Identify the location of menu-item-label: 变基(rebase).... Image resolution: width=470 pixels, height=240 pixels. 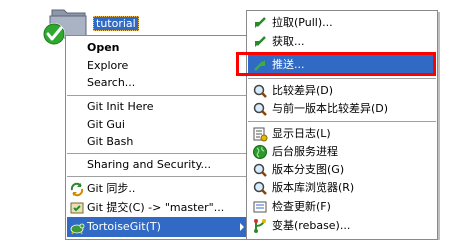
(311, 225).